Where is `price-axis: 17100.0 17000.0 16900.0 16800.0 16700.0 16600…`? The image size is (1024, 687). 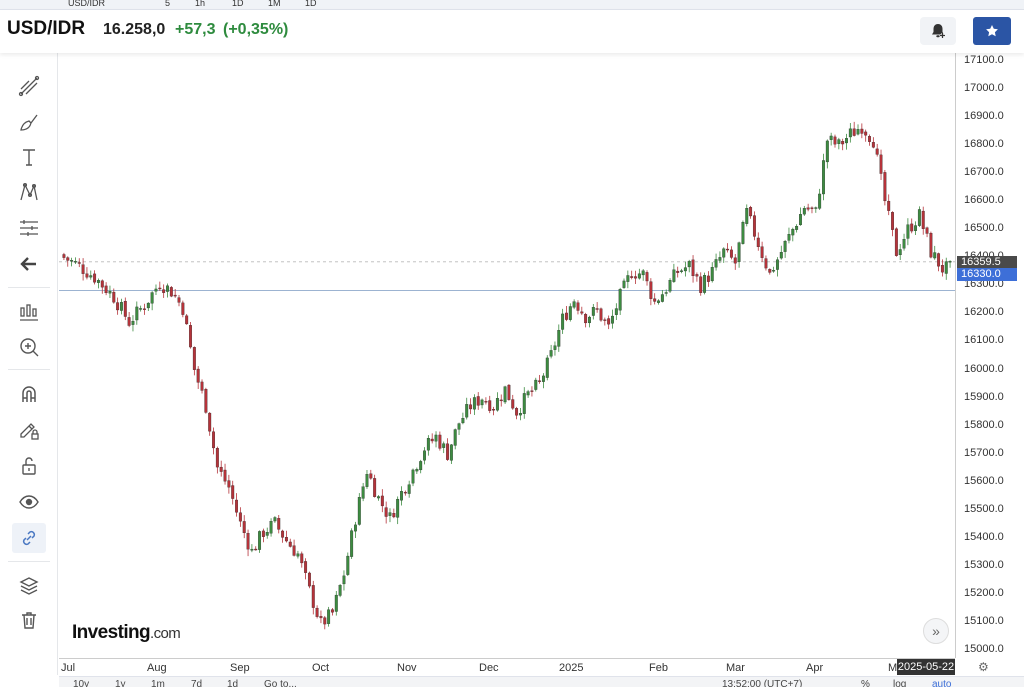 price-axis: 17100.0 17000.0 16900.0 16800.0 16700.0 16600… is located at coordinates (989, 355).